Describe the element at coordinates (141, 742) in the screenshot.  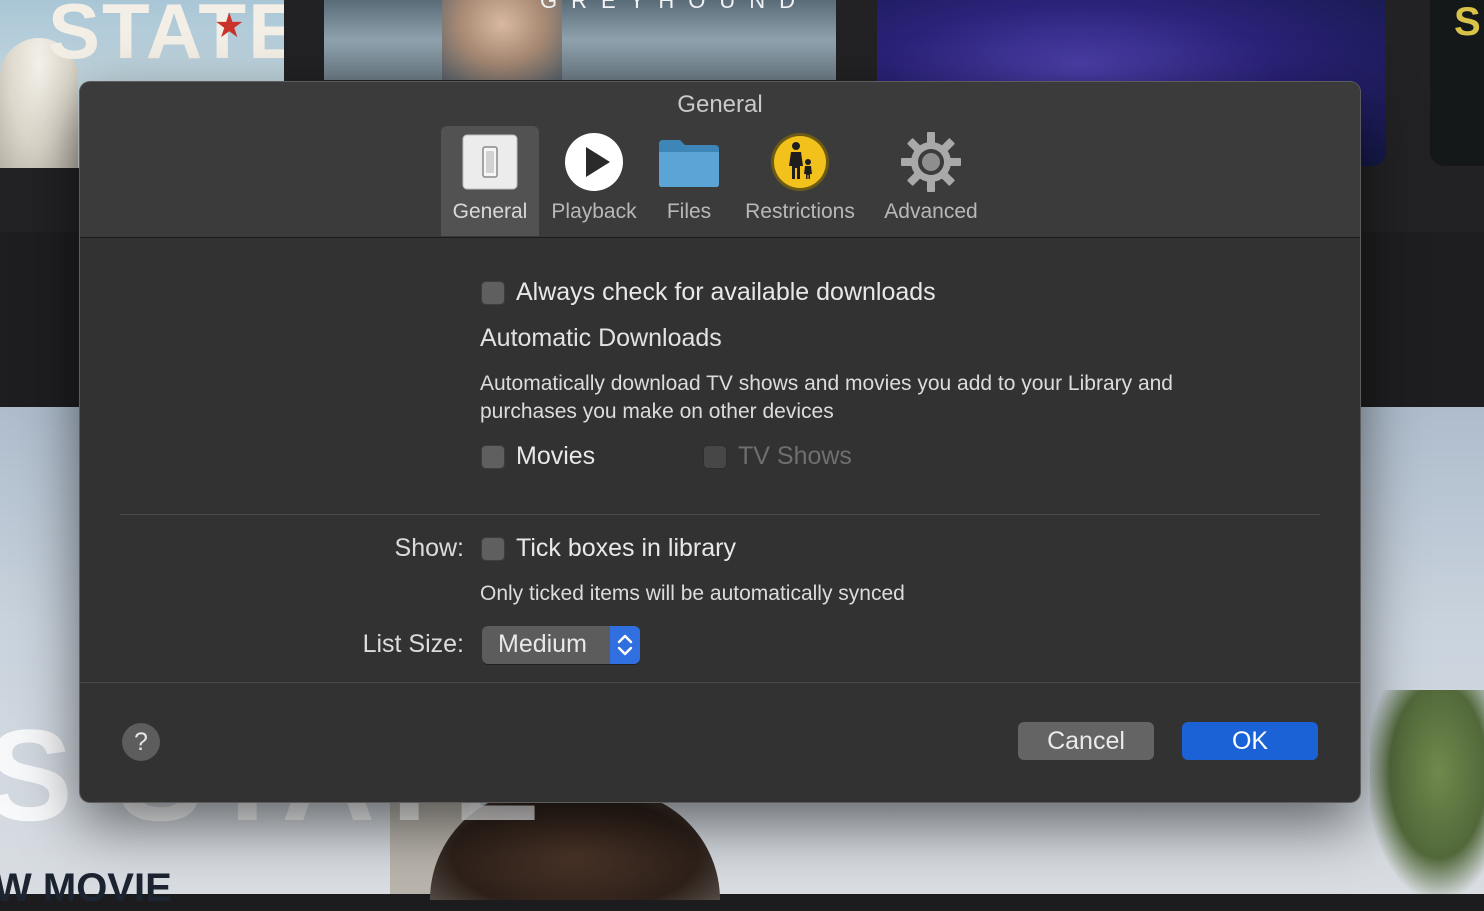
I see `help-button: ?` at that location.